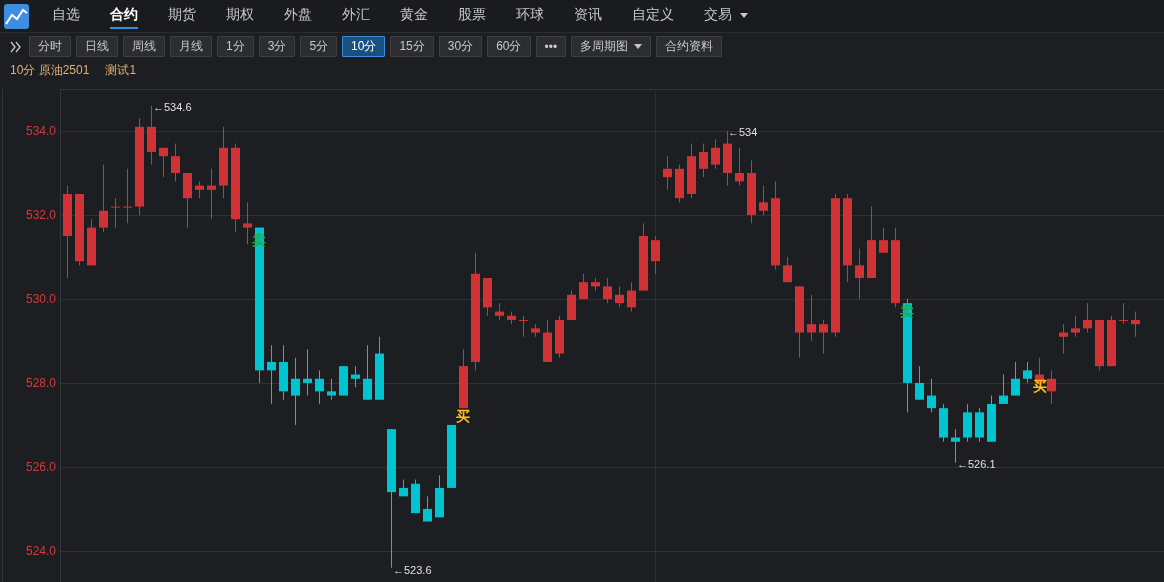 This screenshot has height=582, width=1164. Describe the element at coordinates (412, 46) in the screenshot. I see `period-button: 15分` at that location.